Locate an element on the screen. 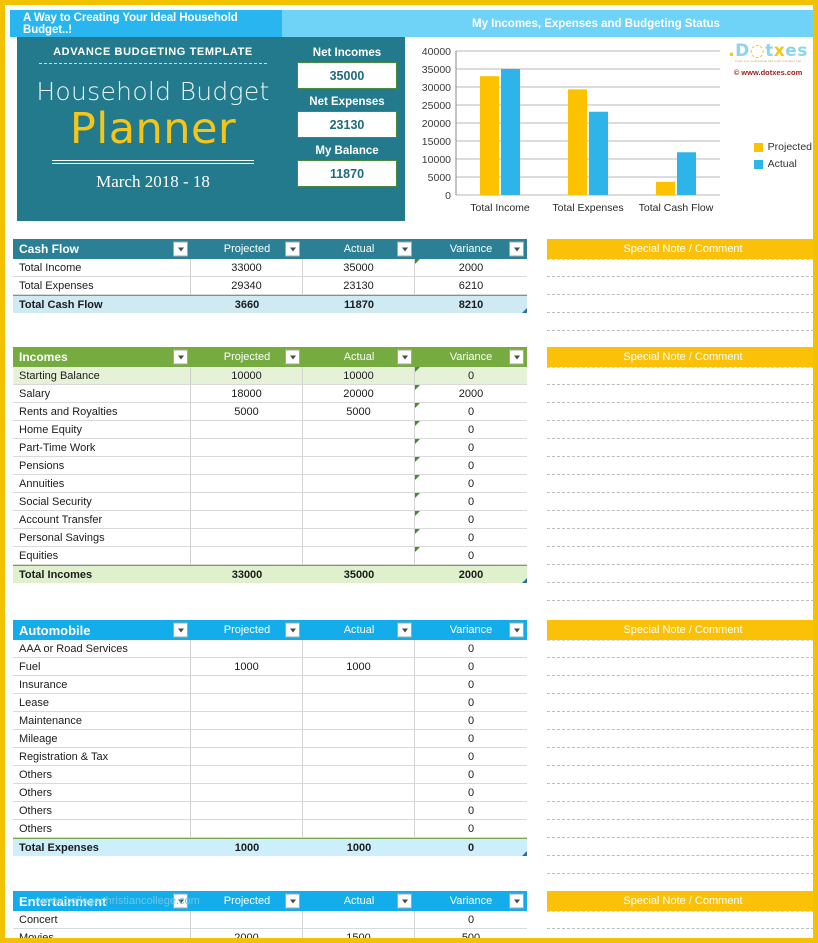 This screenshot has height=943, width=818. table-row: Mileage 0 is located at coordinates (270, 739).